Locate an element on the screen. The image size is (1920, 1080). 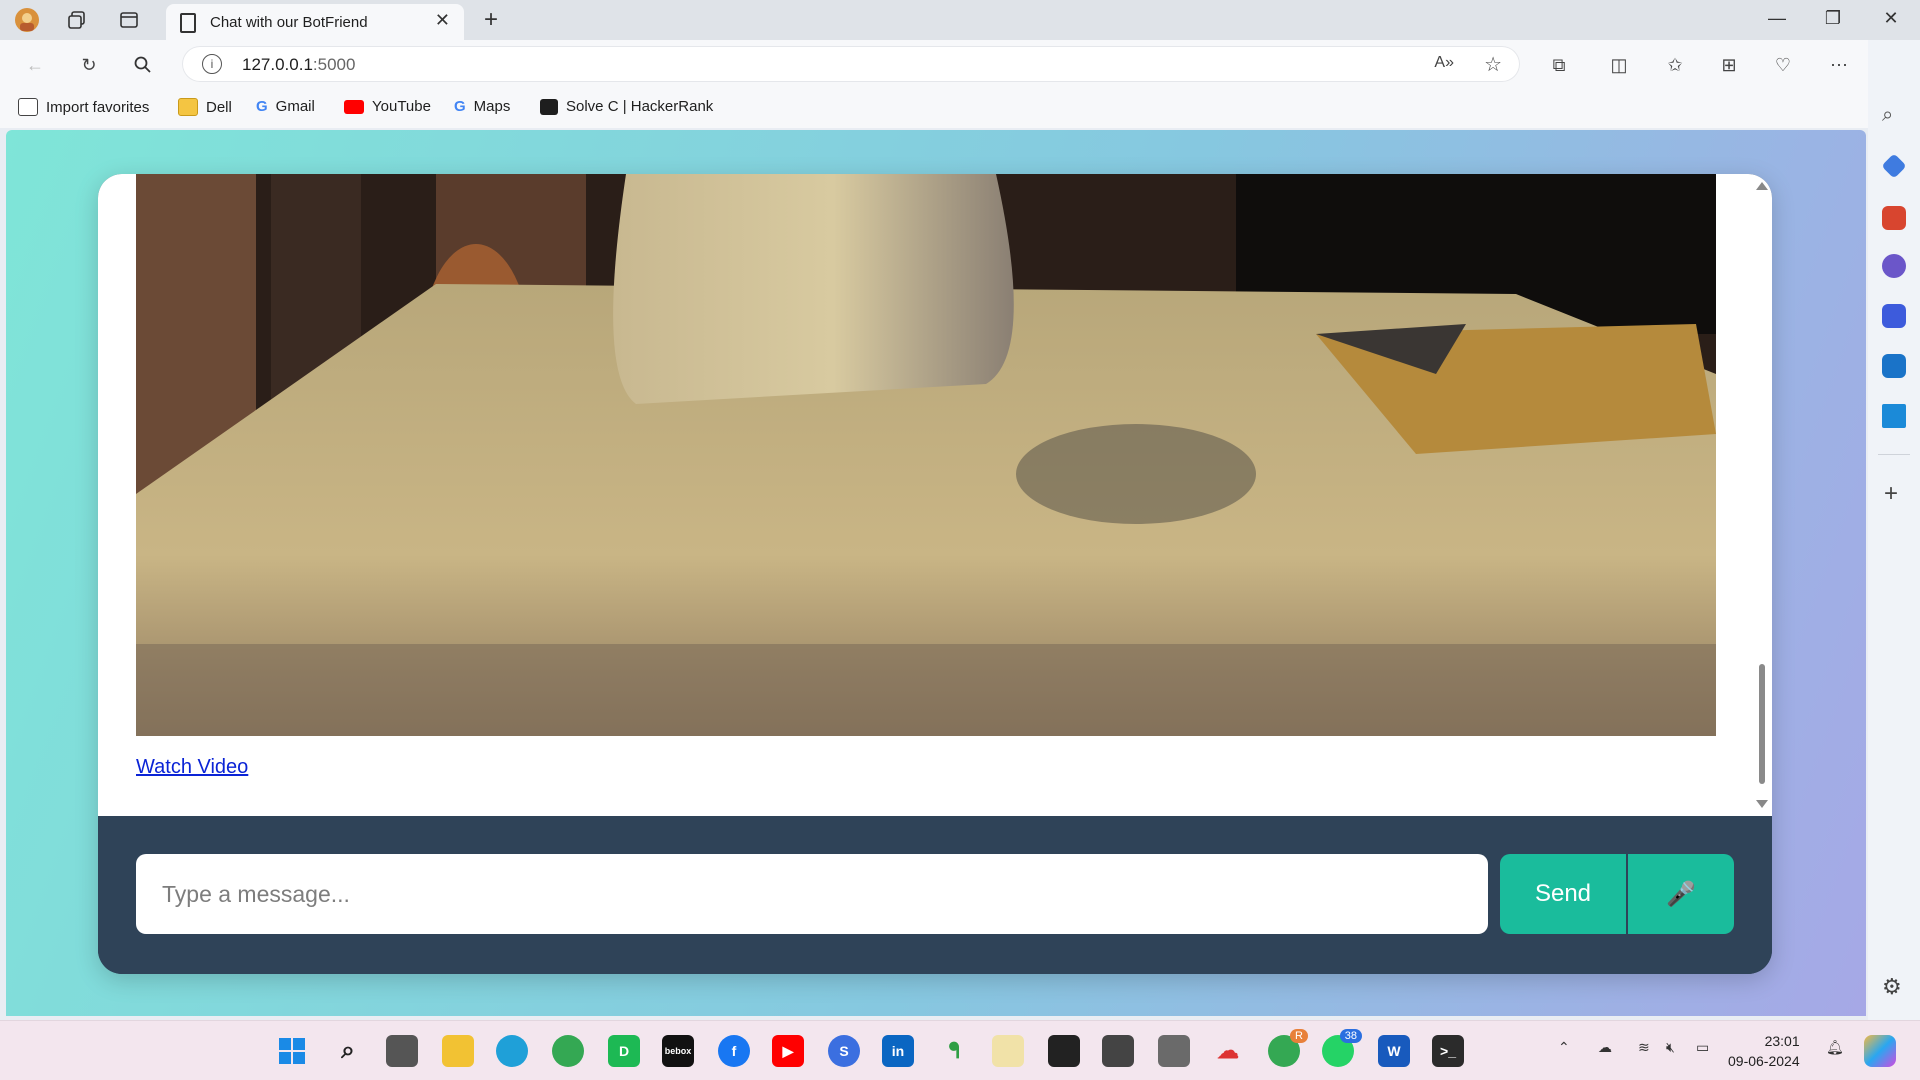
microphone-icon: 🎤 is located at coordinates (1681, 894).